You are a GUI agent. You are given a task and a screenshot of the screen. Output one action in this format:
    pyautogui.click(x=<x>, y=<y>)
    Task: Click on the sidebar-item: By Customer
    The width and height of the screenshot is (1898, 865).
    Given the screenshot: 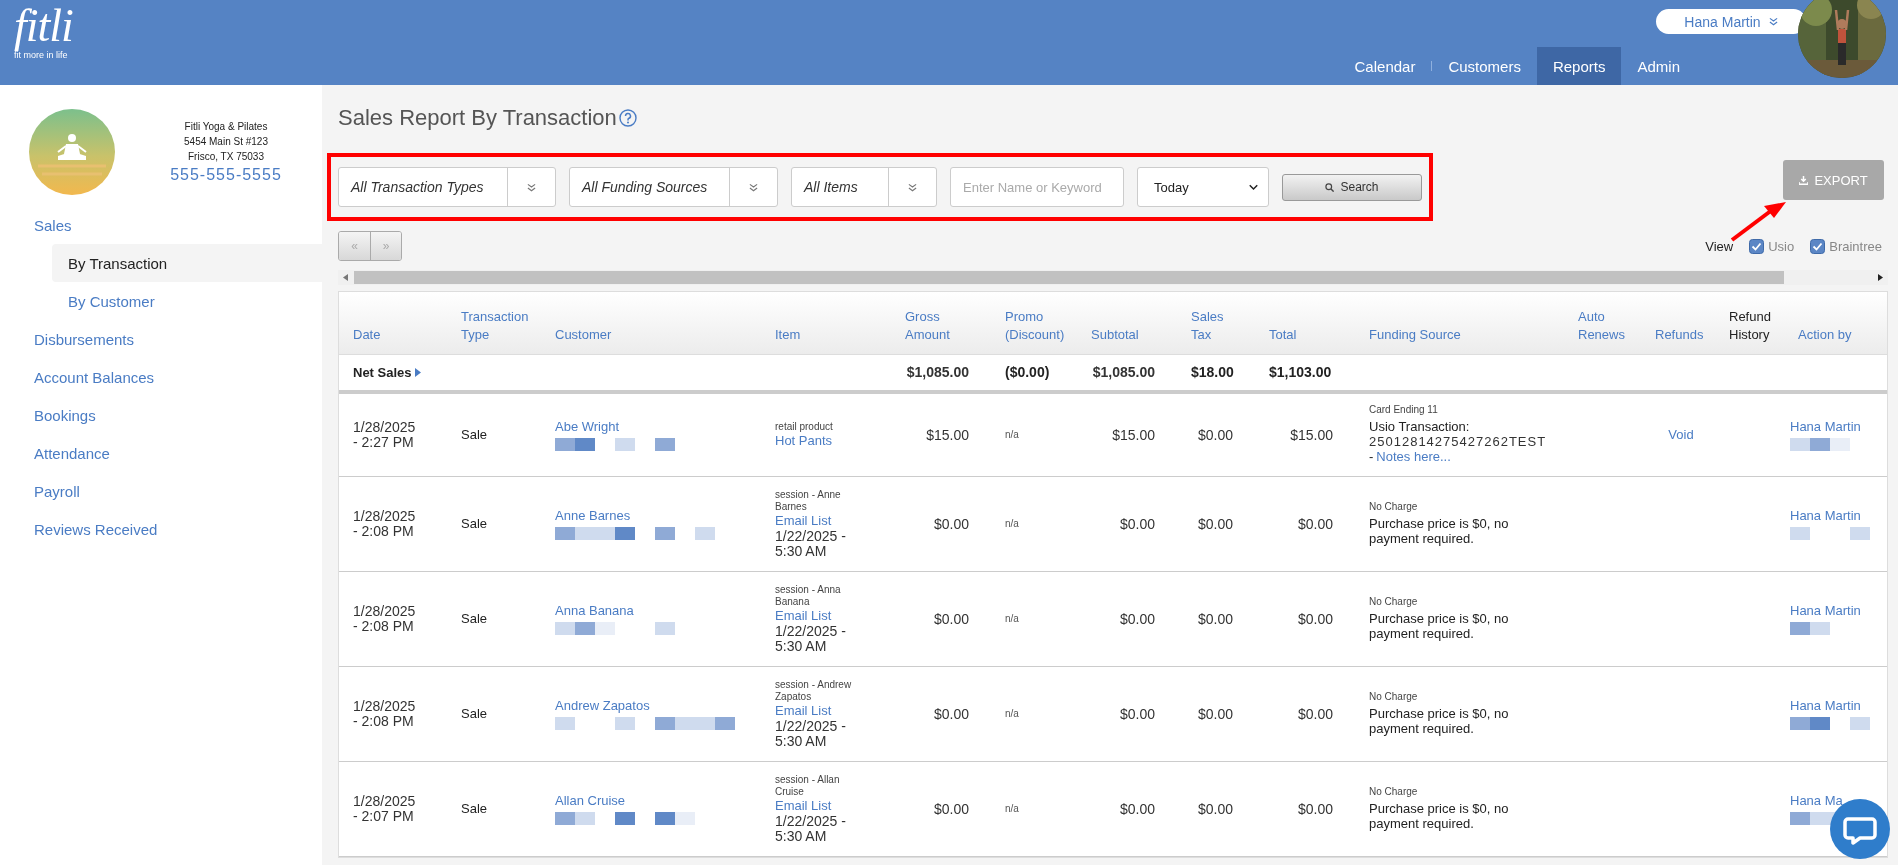 What is the action you would take?
    pyautogui.click(x=187, y=301)
    